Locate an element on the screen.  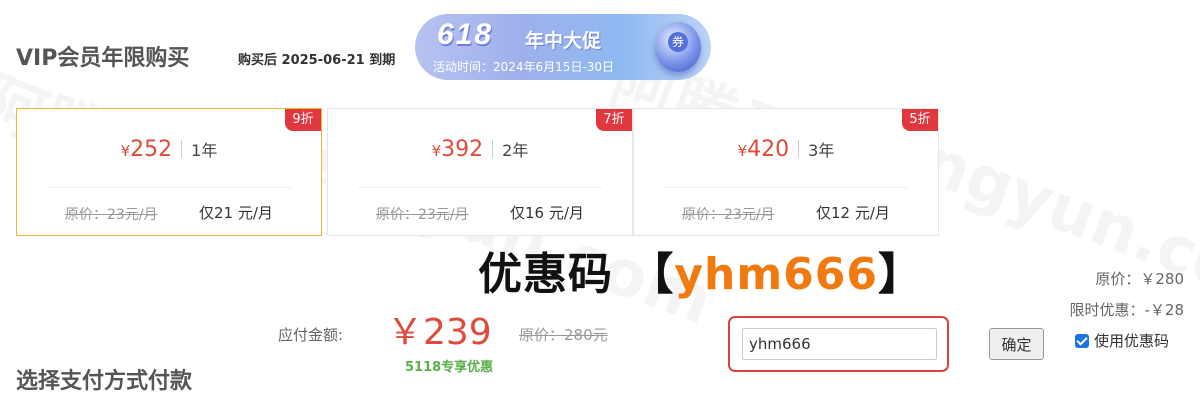
plan-monthly-price: 仅21 元/月 is located at coordinates (236, 213).